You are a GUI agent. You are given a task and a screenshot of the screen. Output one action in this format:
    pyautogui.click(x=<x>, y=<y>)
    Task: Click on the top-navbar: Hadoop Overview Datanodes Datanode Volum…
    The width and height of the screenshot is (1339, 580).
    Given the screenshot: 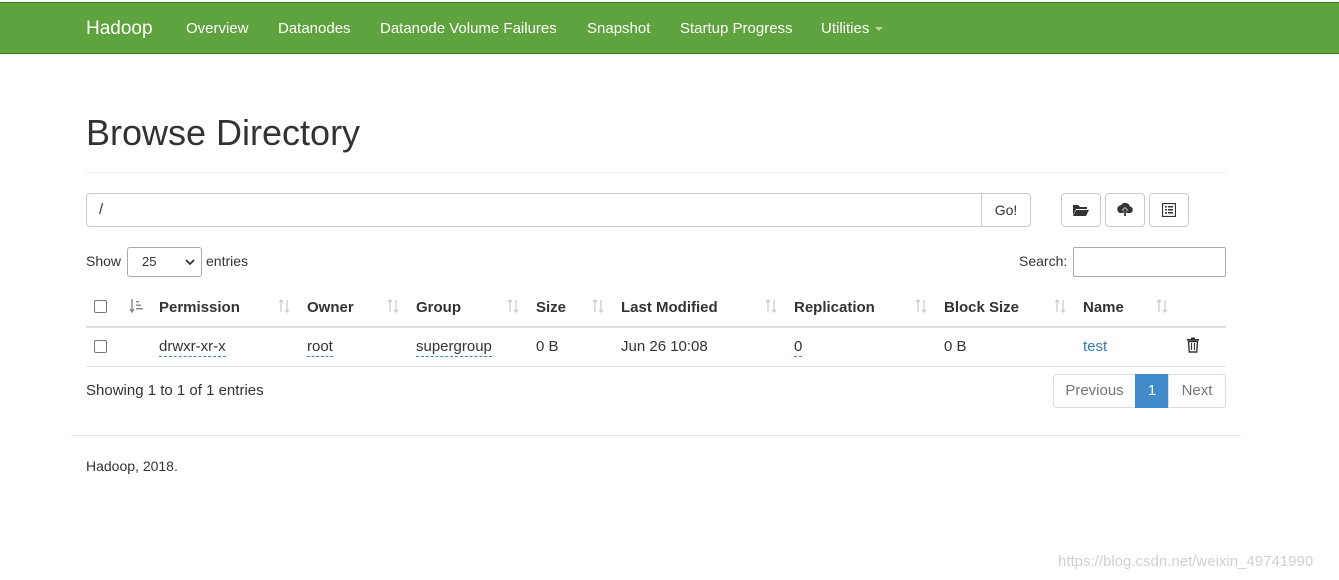 What is the action you would take?
    pyautogui.click(x=669, y=28)
    